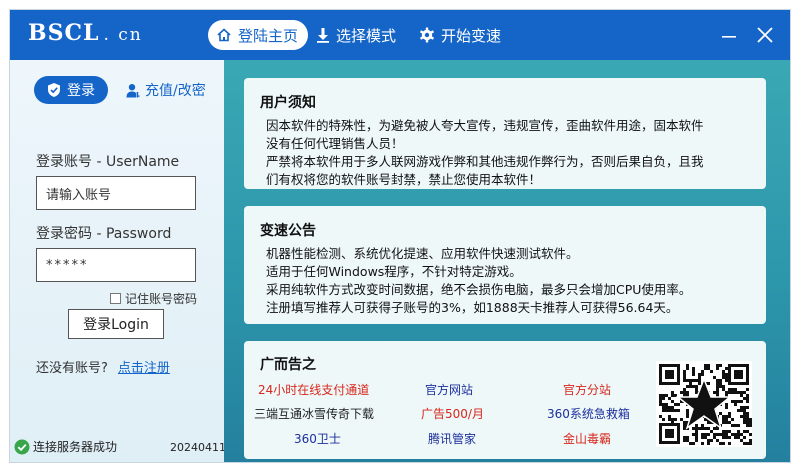 This screenshot has width=800, height=470. I want to click on tab-home: 登陆主页, so click(258, 35).